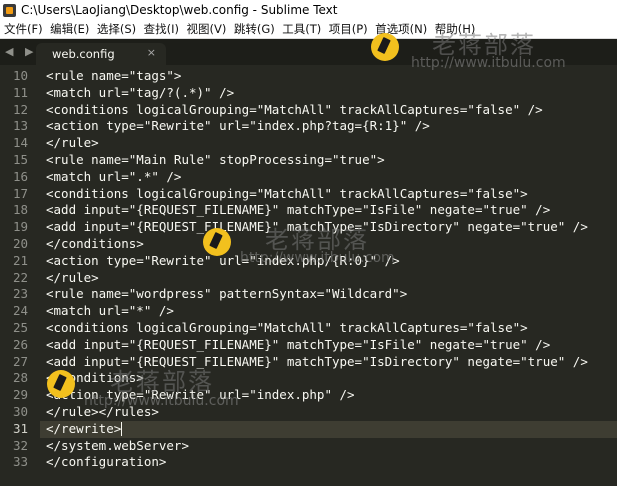 This screenshot has height=486, width=617. What do you see at coordinates (301, 29) in the screenshot?
I see `menu-tools: 工具(T)` at bounding box center [301, 29].